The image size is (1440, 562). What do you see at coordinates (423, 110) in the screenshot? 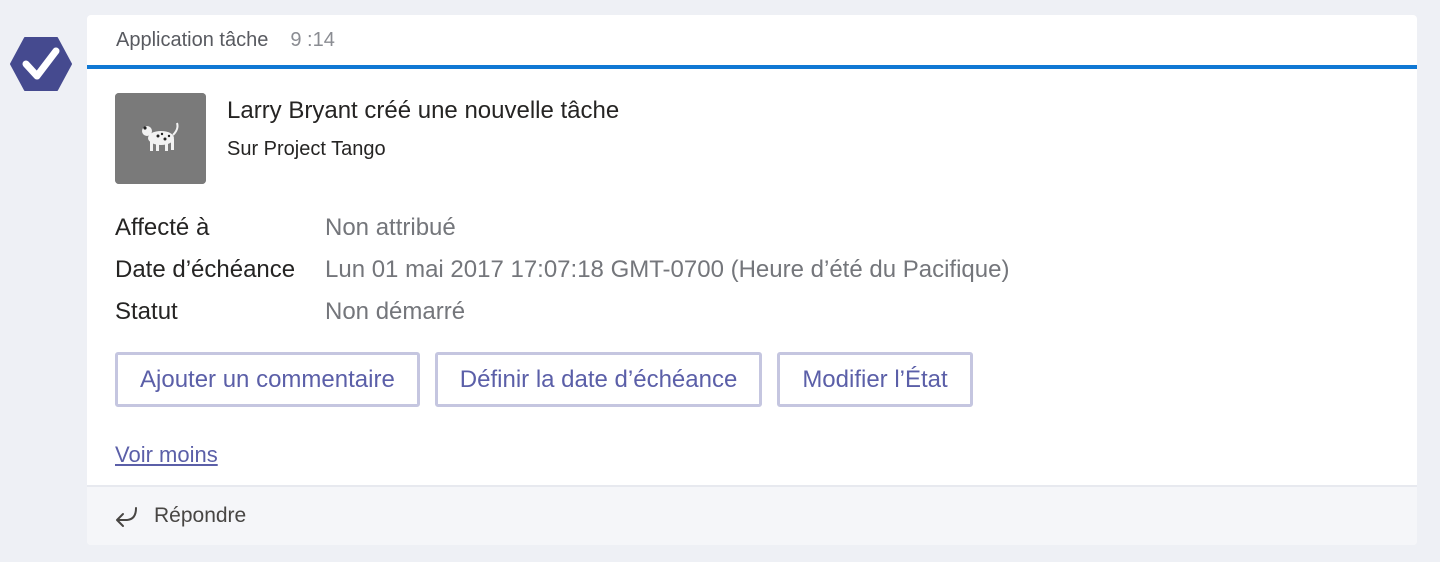
I see `card-title: Larry Bryant créé une nouvelle tâche` at bounding box center [423, 110].